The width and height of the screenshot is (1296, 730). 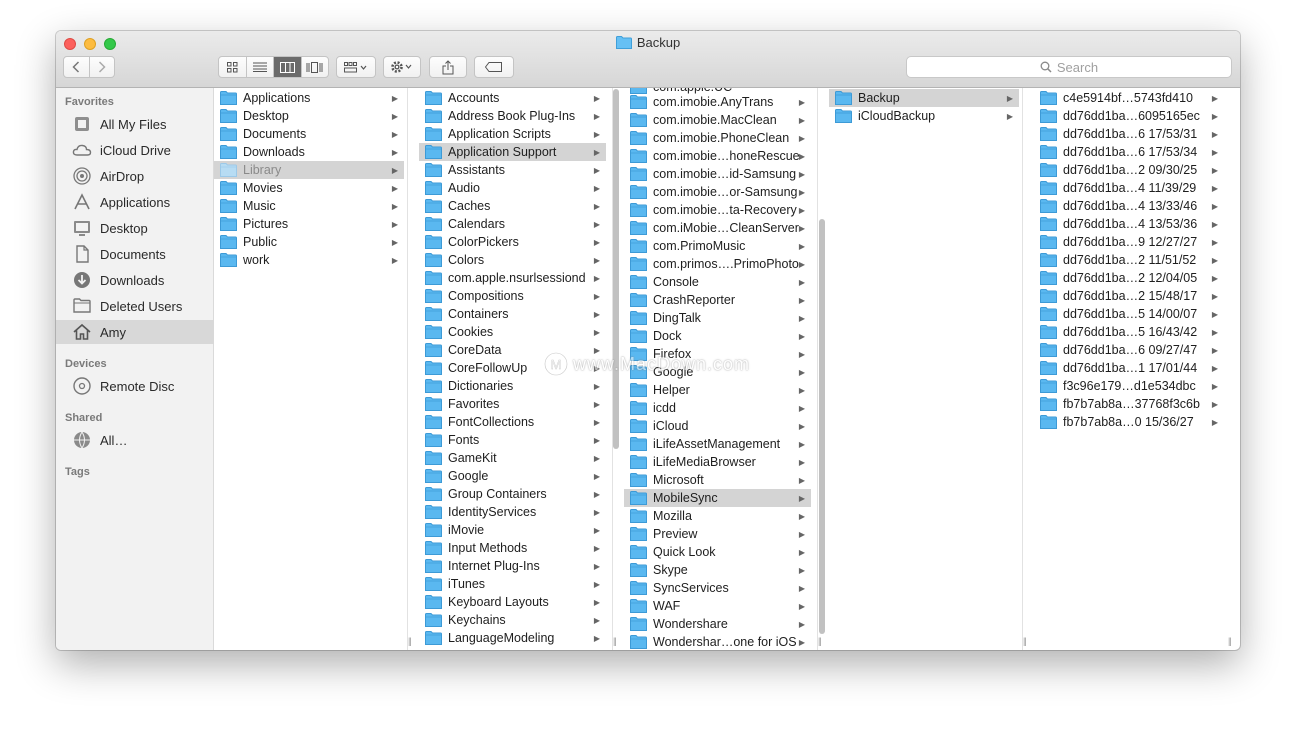 I want to click on list-item: dd76dd1ba…6 09/27/47 ▶, so click(x=1129, y=350).